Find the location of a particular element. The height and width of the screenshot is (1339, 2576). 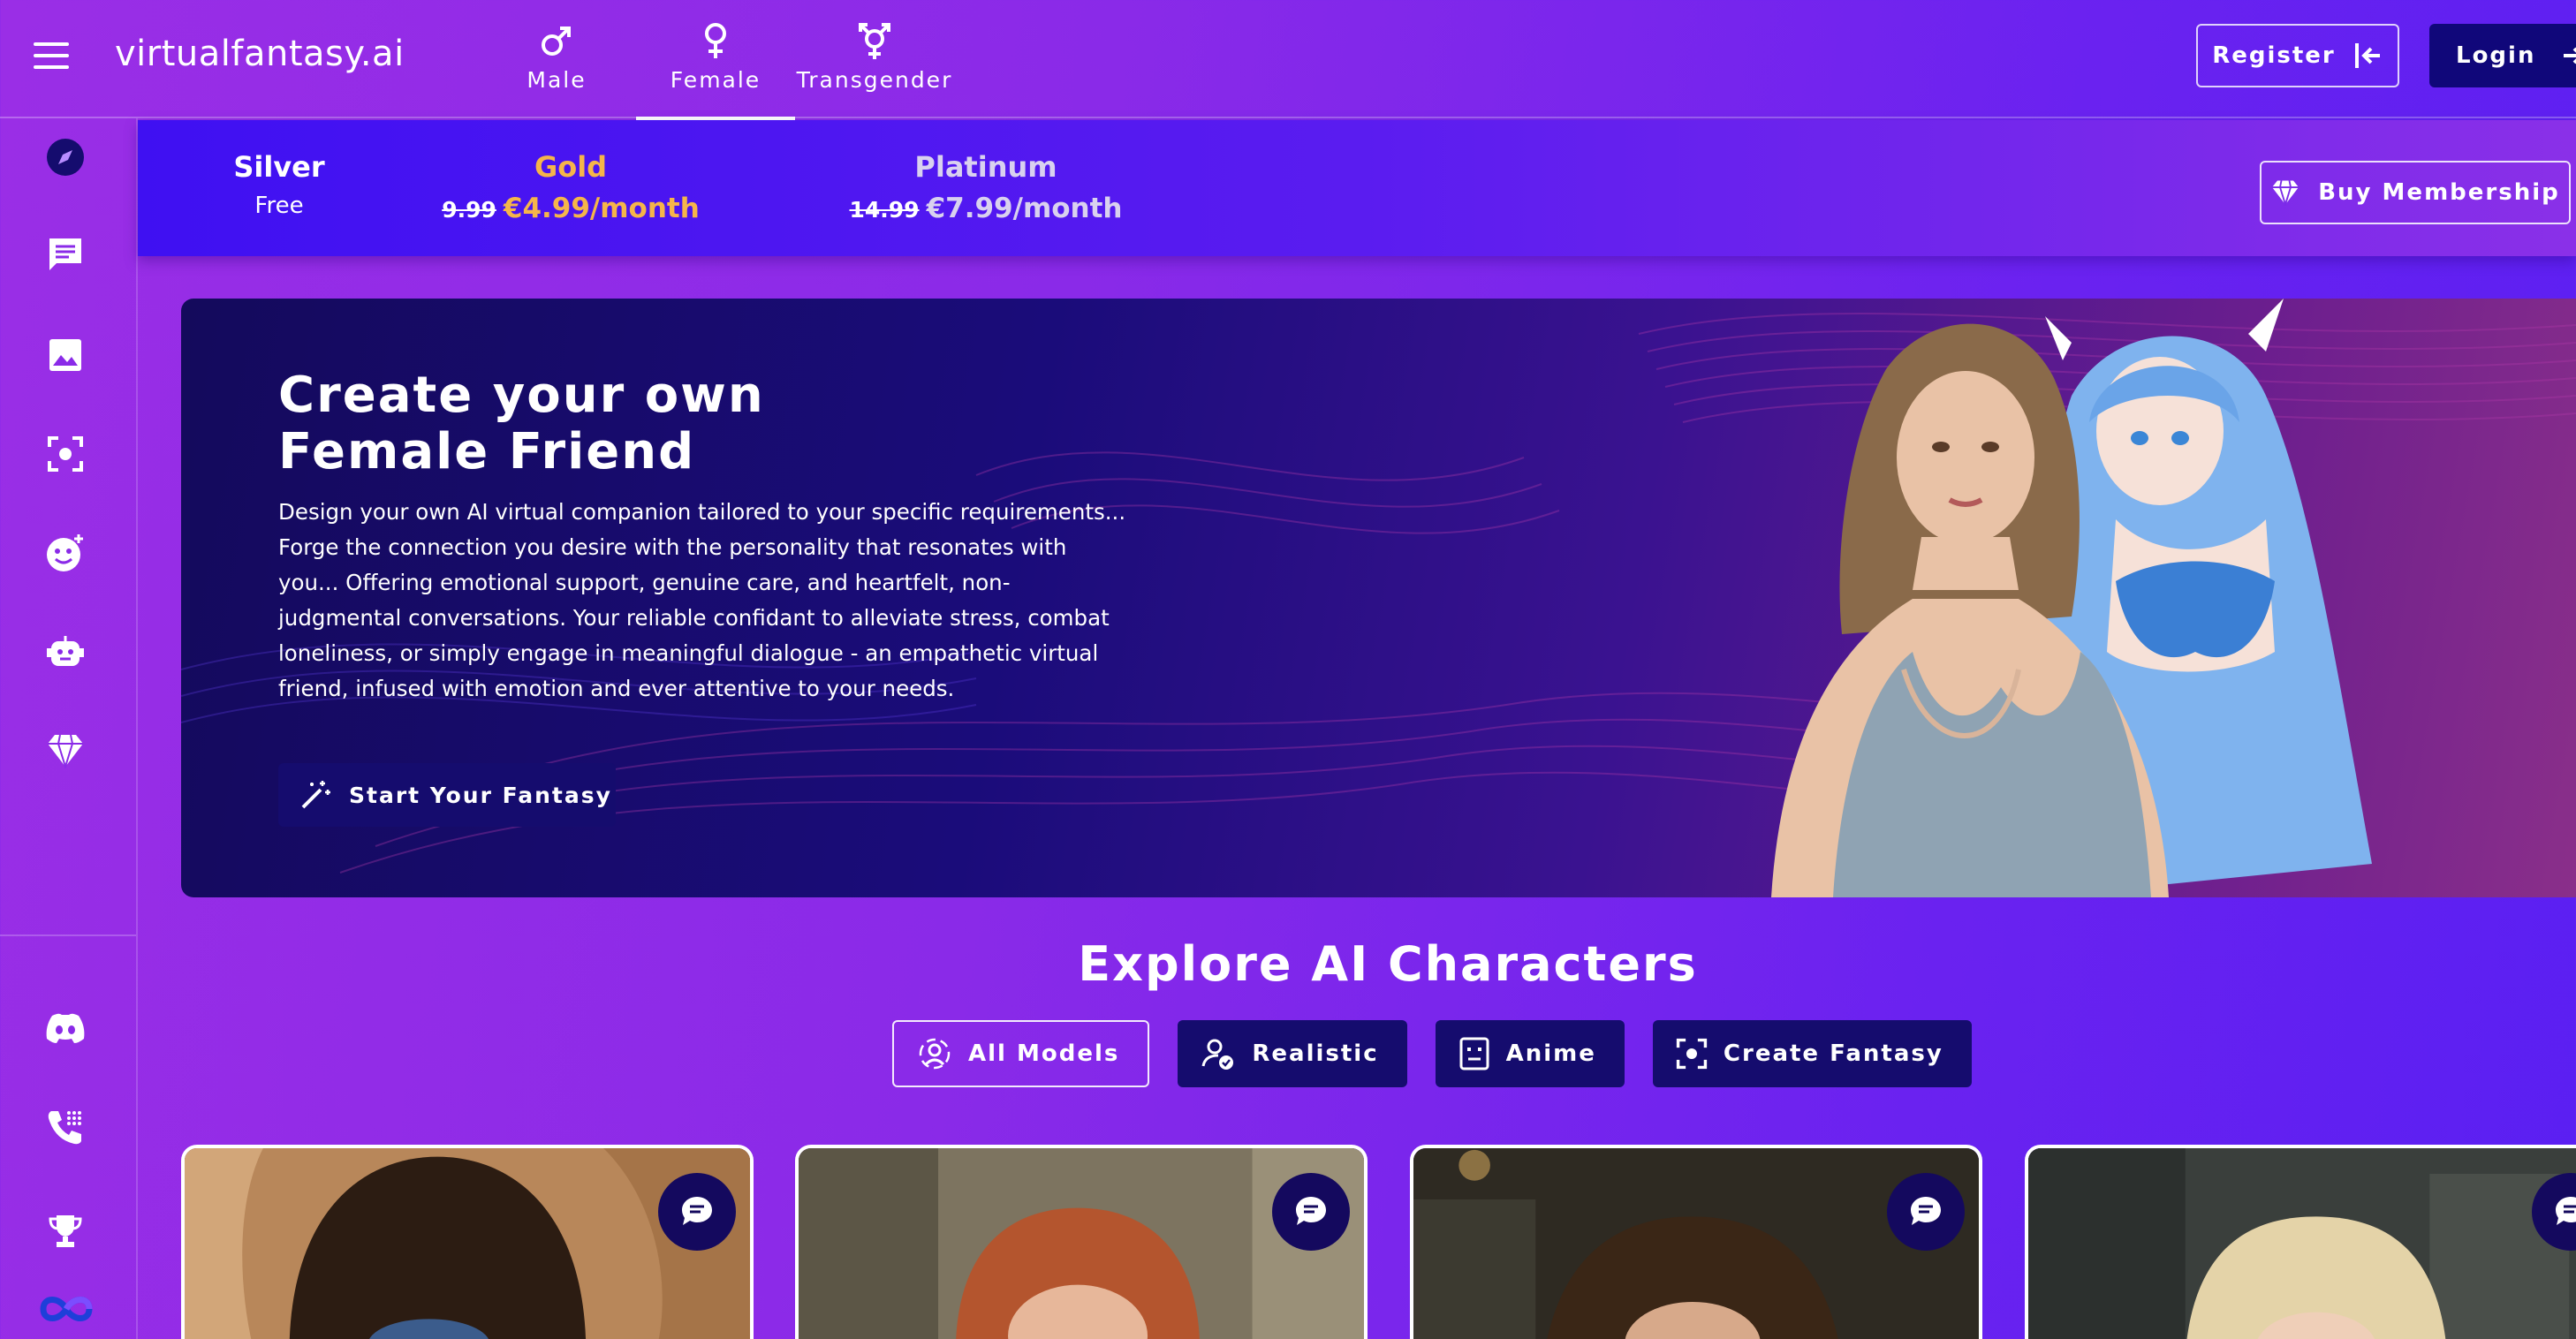

male-symbol-icon is located at coordinates (556, 41).